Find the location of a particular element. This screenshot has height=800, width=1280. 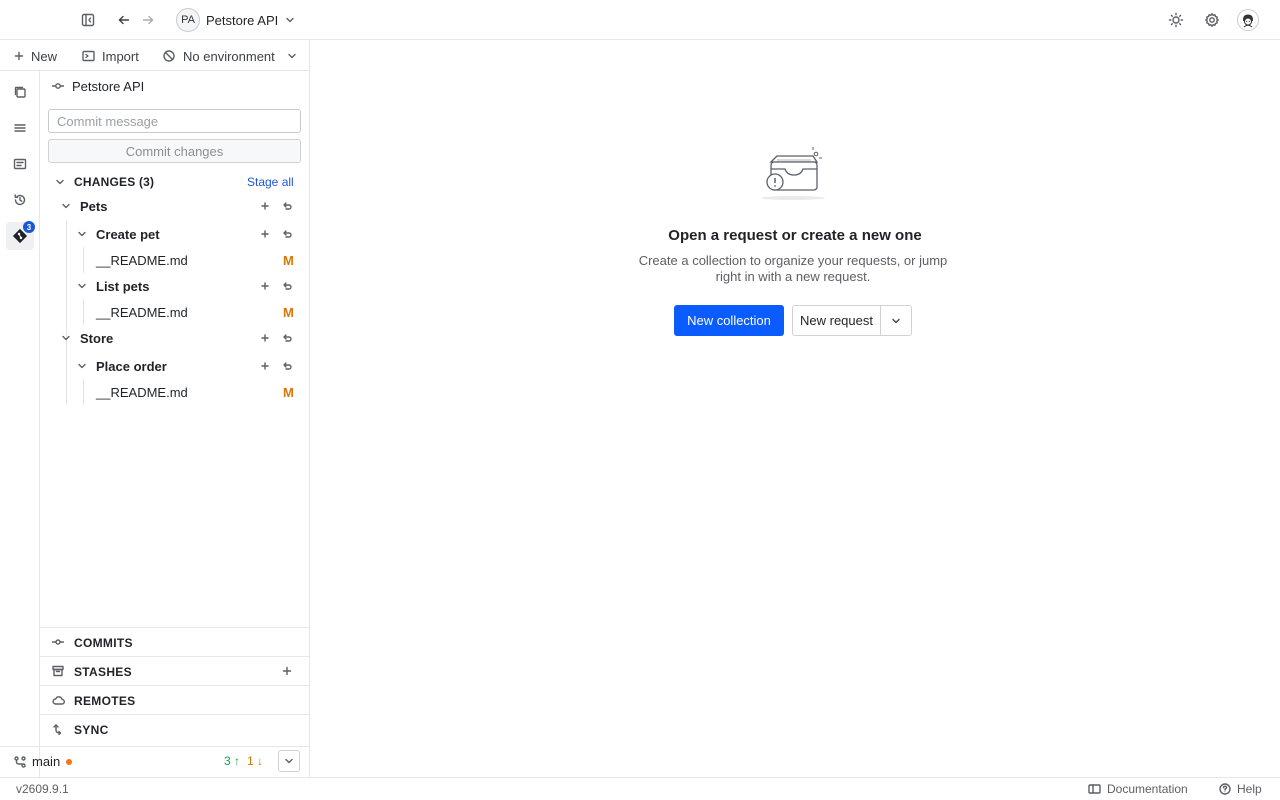

tree-label: List pets is located at coordinates (123, 286).